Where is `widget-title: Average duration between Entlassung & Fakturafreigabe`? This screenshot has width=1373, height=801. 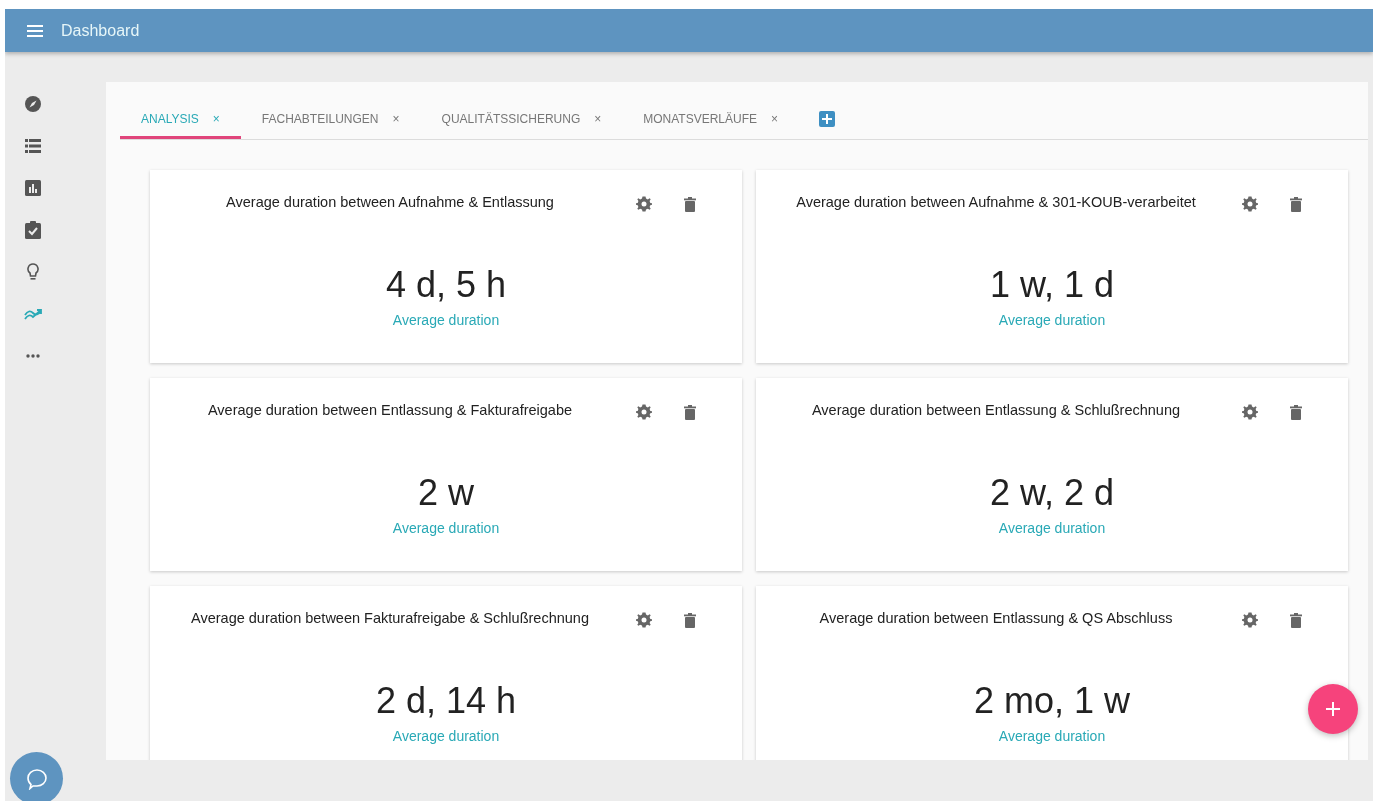 widget-title: Average duration between Entlassung & Fakturafreigabe is located at coordinates (390, 410).